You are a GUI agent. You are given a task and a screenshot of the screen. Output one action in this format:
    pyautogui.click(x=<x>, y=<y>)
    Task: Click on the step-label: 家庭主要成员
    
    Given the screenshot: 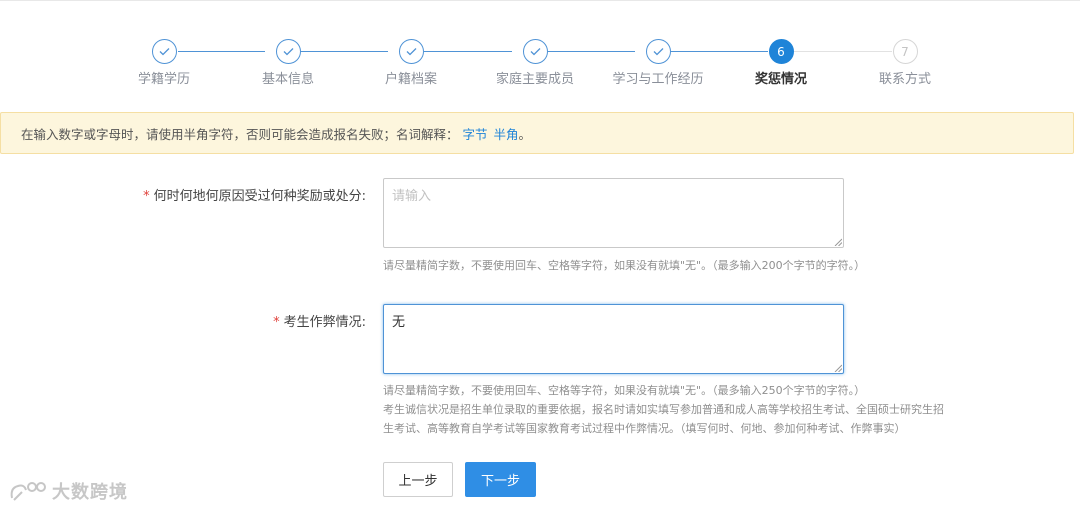 What is the action you would take?
    pyautogui.click(x=534, y=79)
    